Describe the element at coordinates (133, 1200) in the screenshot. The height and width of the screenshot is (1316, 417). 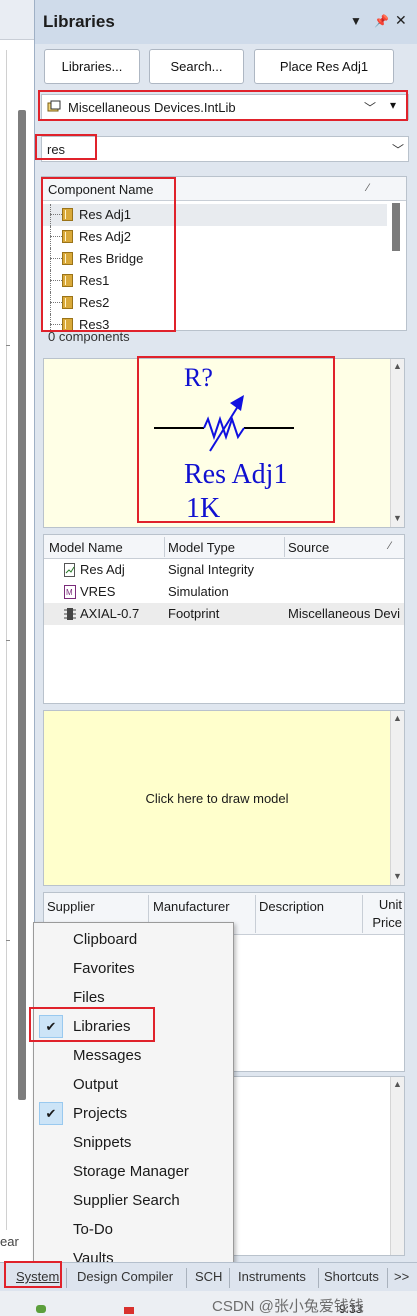
I see `menu-item: Supplier Search` at that location.